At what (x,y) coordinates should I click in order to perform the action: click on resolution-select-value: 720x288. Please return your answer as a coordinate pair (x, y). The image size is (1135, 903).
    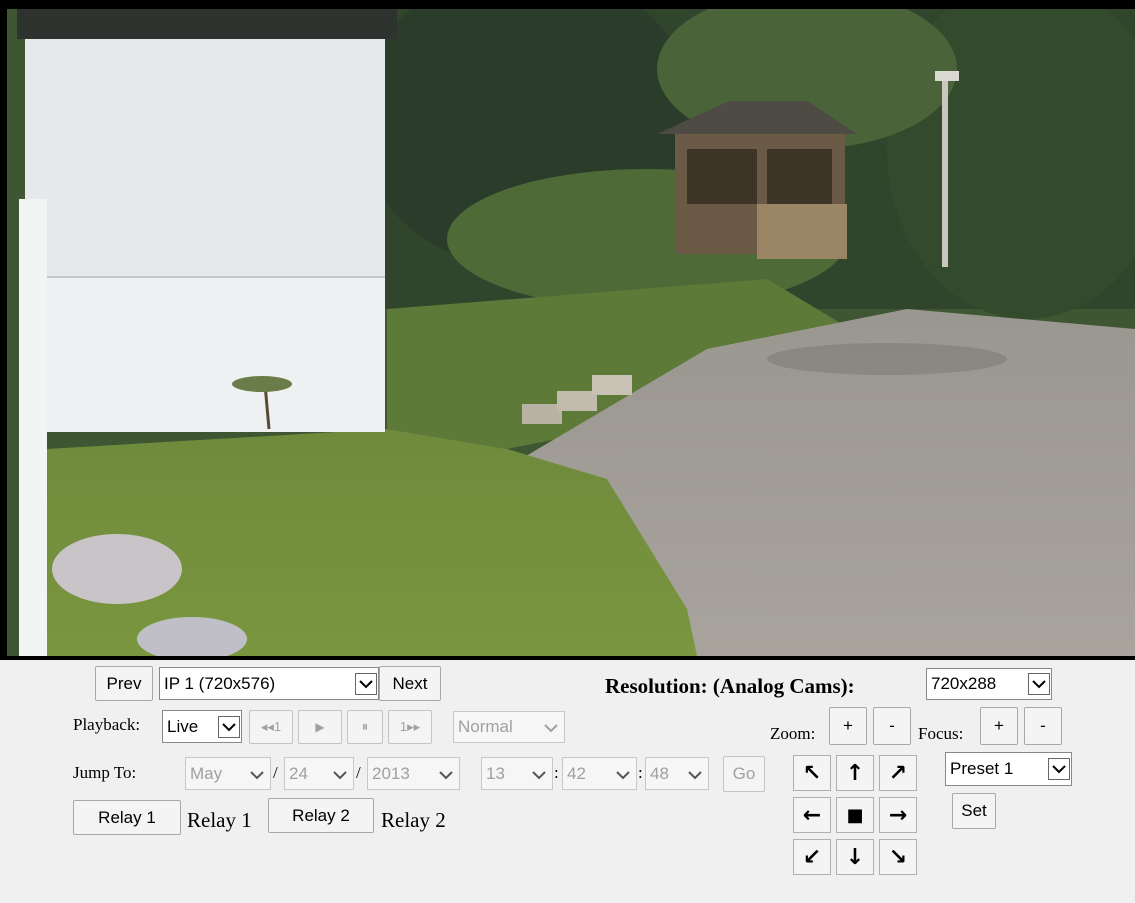
    Looking at the image, I should click on (964, 683).